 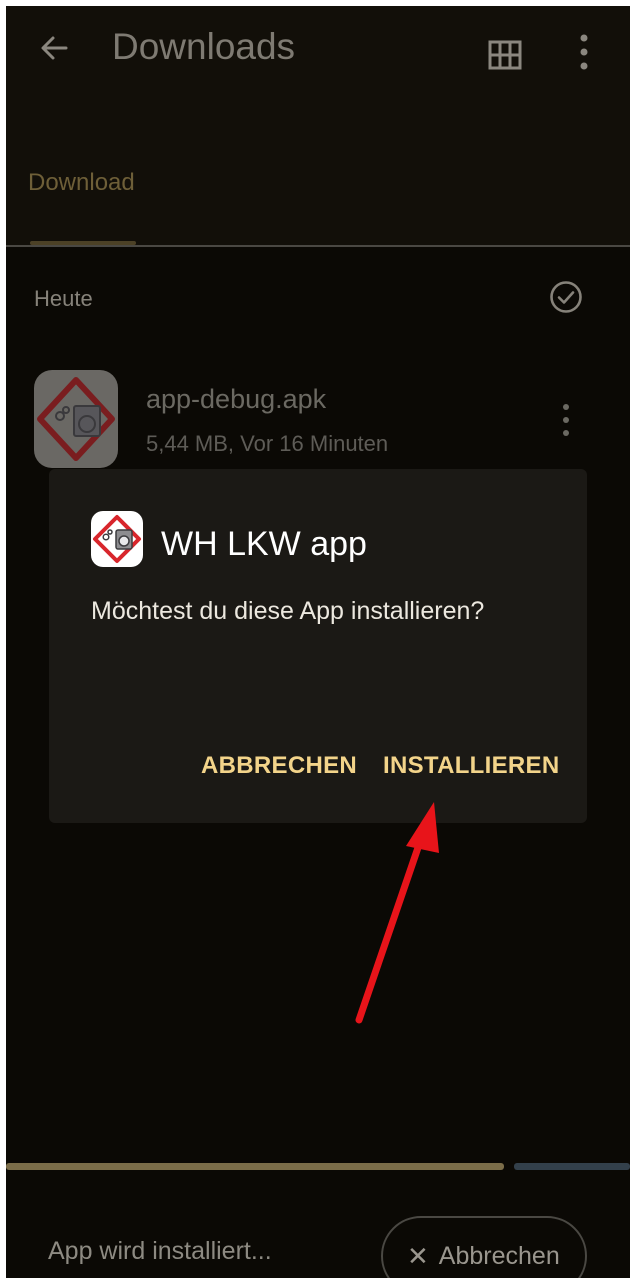 What do you see at coordinates (63, 298) in the screenshot?
I see `section-label-today: Heute` at bounding box center [63, 298].